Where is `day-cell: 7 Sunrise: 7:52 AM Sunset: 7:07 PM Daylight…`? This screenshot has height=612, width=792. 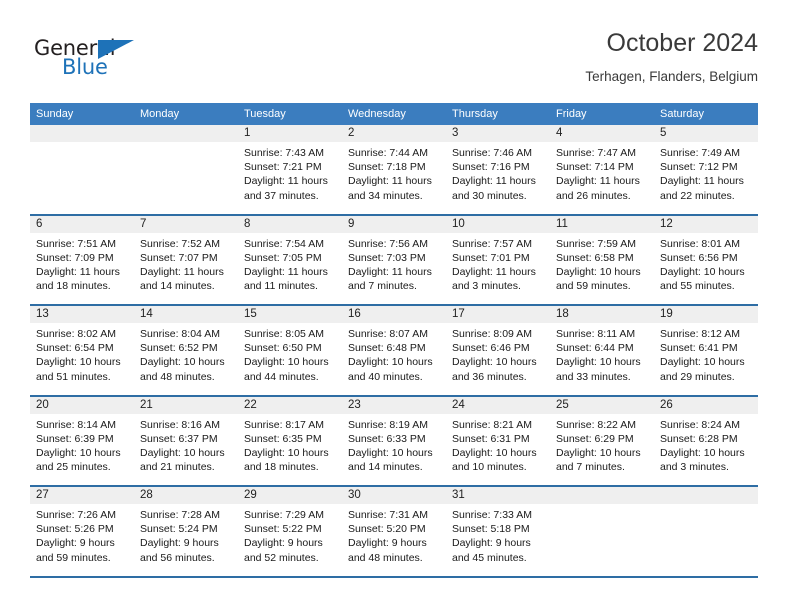 day-cell: 7 Sunrise: 7:52 AM Sunset: 7:07 PM Daylight… is located at coordinates (186, 259).